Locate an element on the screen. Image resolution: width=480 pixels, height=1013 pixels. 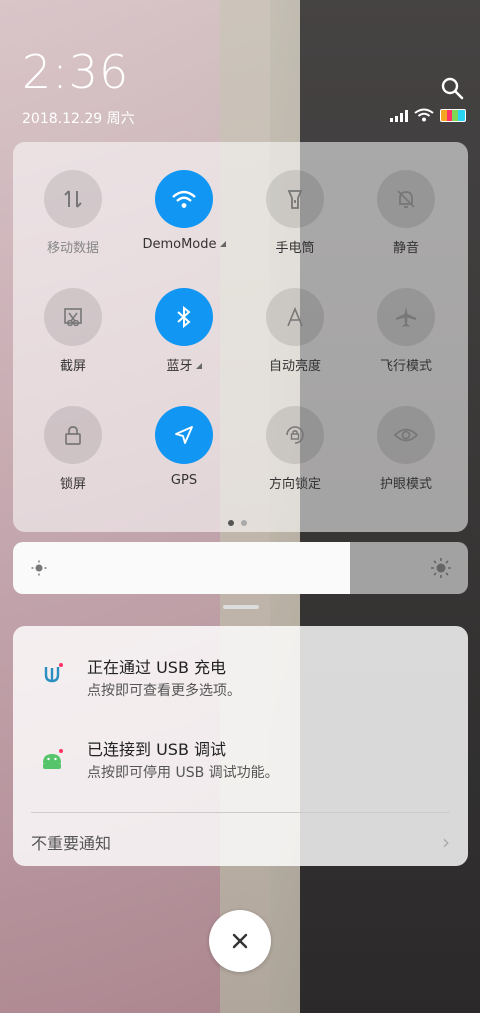
tile-label: 方向锁定 is located at coordinates (294, 484).